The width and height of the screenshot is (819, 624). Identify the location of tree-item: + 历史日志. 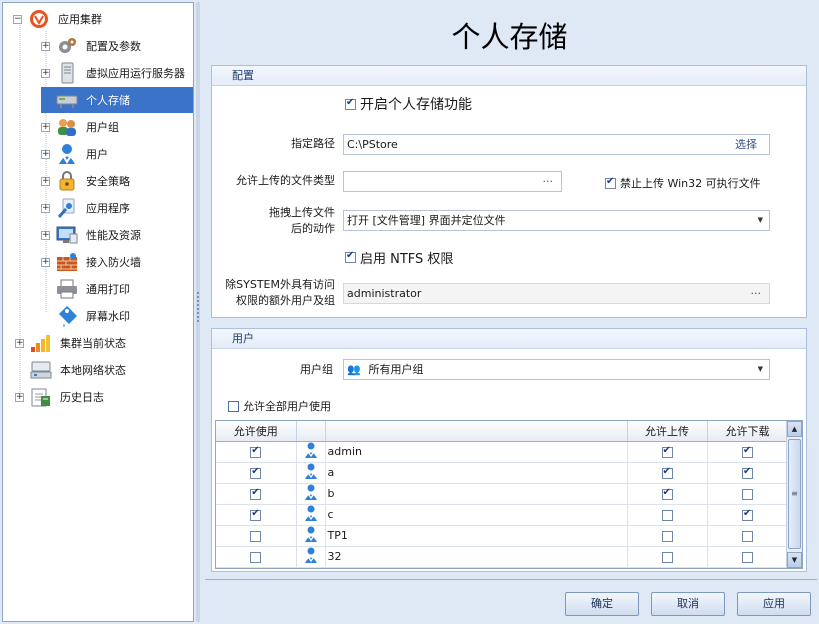
(61, 397).